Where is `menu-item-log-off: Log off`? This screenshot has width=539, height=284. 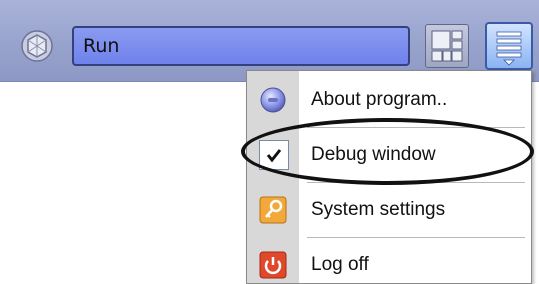
menu-item-log-off: Log off is located at coordinates (389, 262).